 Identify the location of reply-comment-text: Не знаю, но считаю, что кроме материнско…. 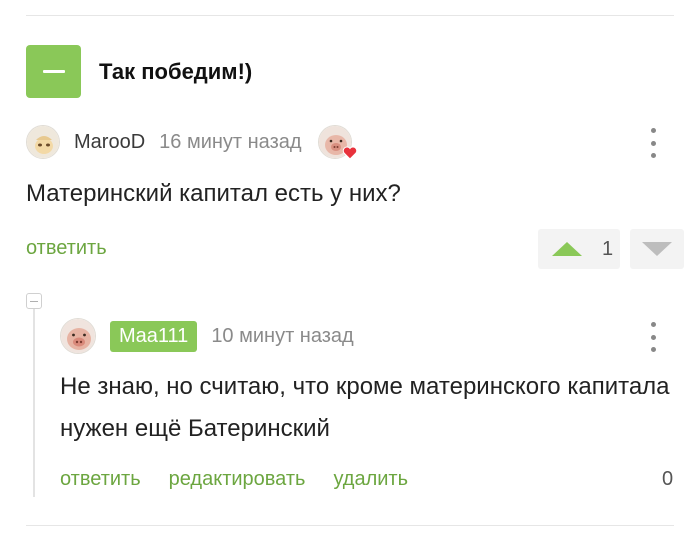
(365, 407).